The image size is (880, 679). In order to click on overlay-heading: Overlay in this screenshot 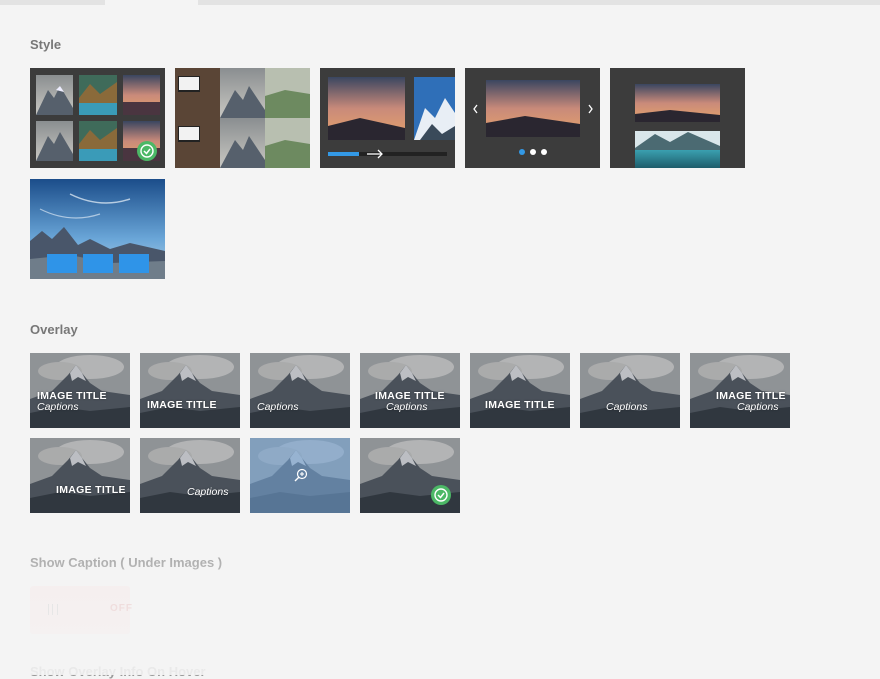, I will do `click(54, 329)`.